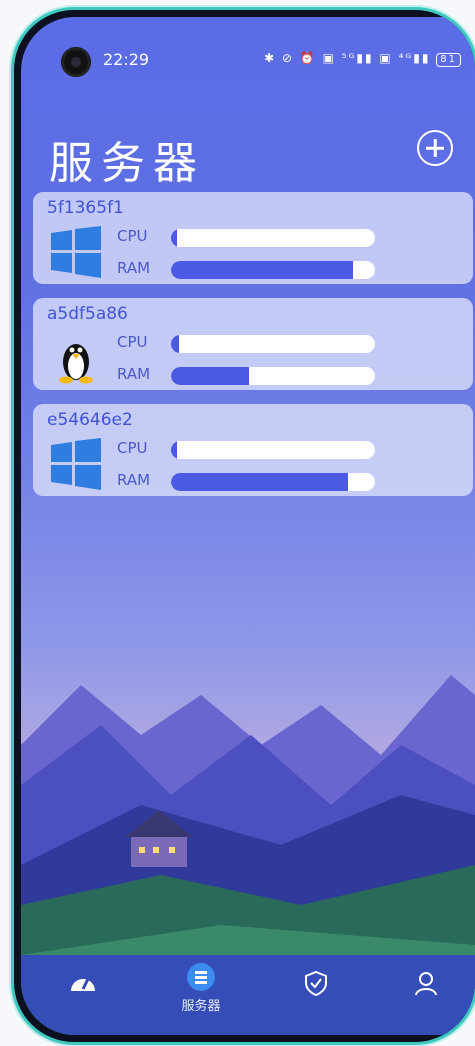 This screenshot has width=475, height=1046. I want to click on server-card: 5f1365f1 CPU RAM, so click(253, 238).